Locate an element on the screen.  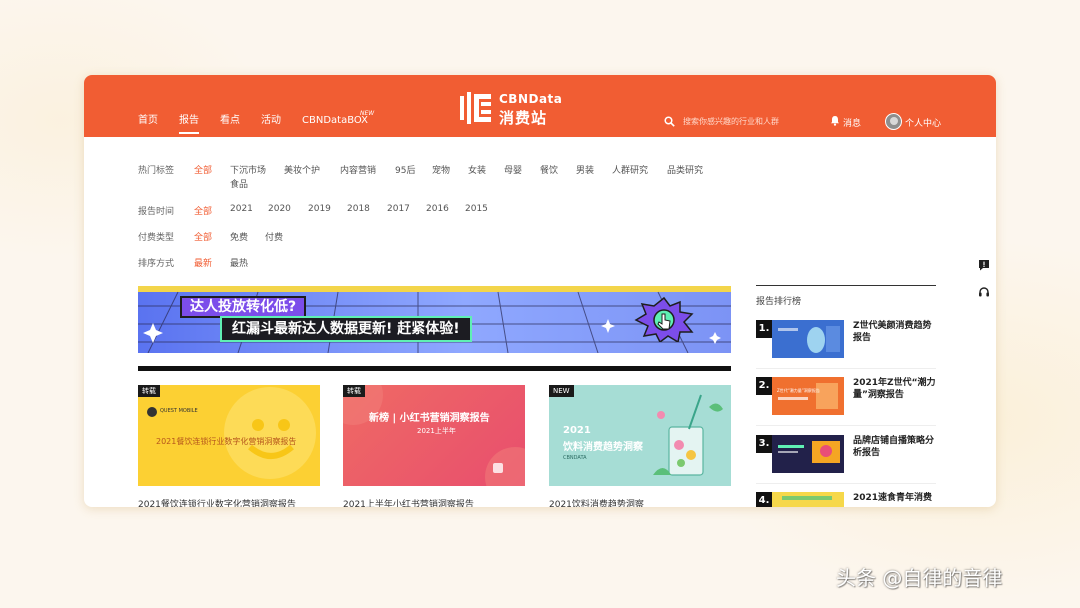
ranking-item: 1. Z世代美颜消费趋势报告 is located at coordinates (847, 344).